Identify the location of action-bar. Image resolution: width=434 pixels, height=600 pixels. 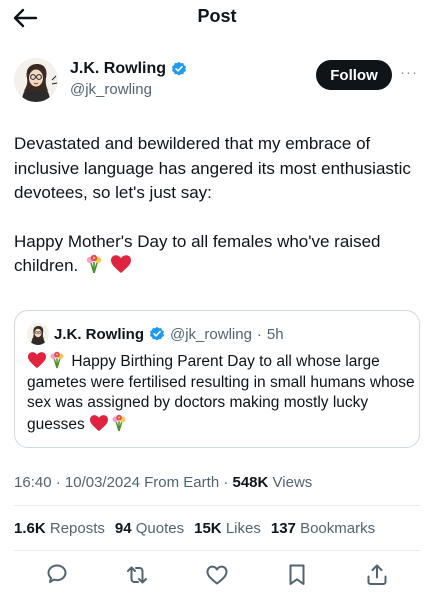
(217, 577).